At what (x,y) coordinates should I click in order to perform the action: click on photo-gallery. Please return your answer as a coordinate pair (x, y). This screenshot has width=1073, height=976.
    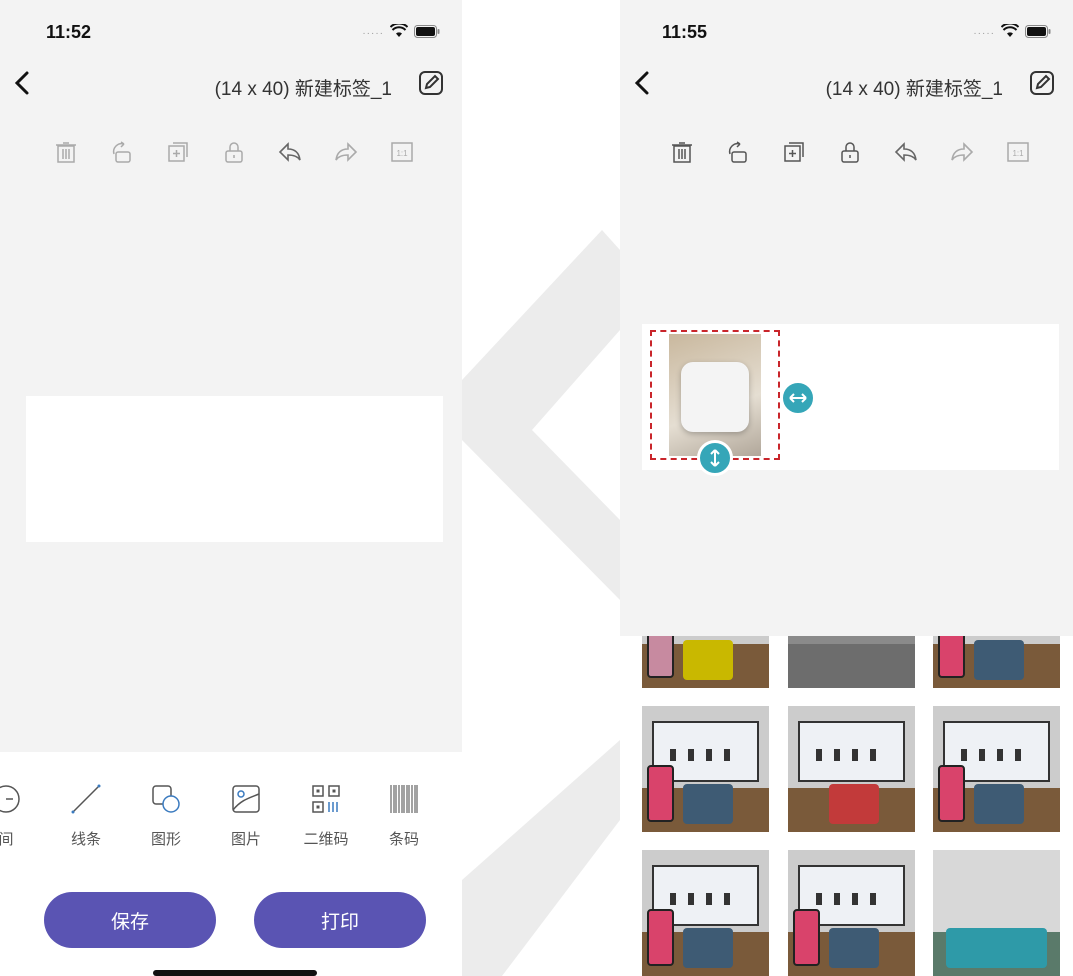
    Looking at the image, I should click on (846, 806).